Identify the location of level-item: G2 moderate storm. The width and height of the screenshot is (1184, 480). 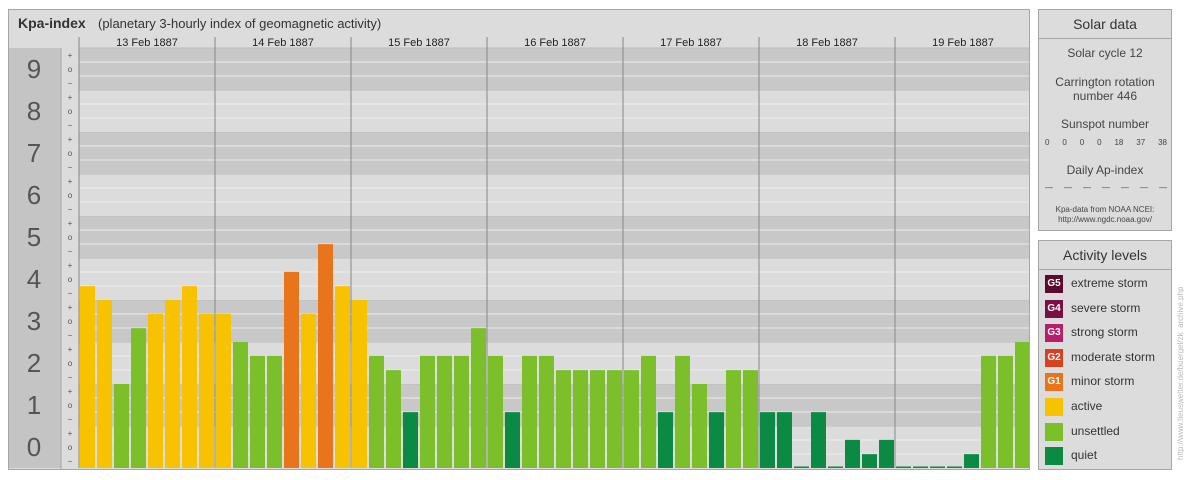
(1107, 358).